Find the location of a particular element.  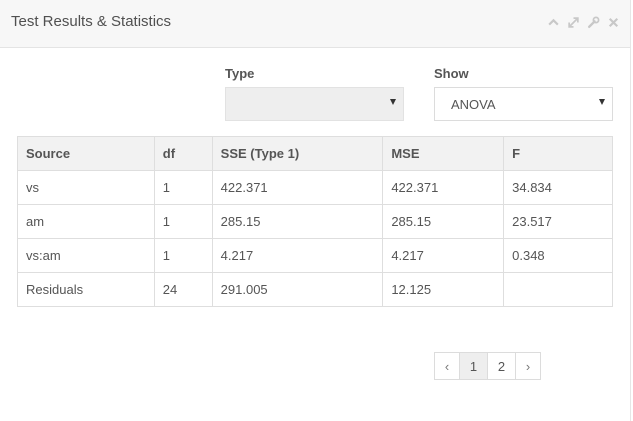

column-header-df: df is located at coordinates (183, 153).